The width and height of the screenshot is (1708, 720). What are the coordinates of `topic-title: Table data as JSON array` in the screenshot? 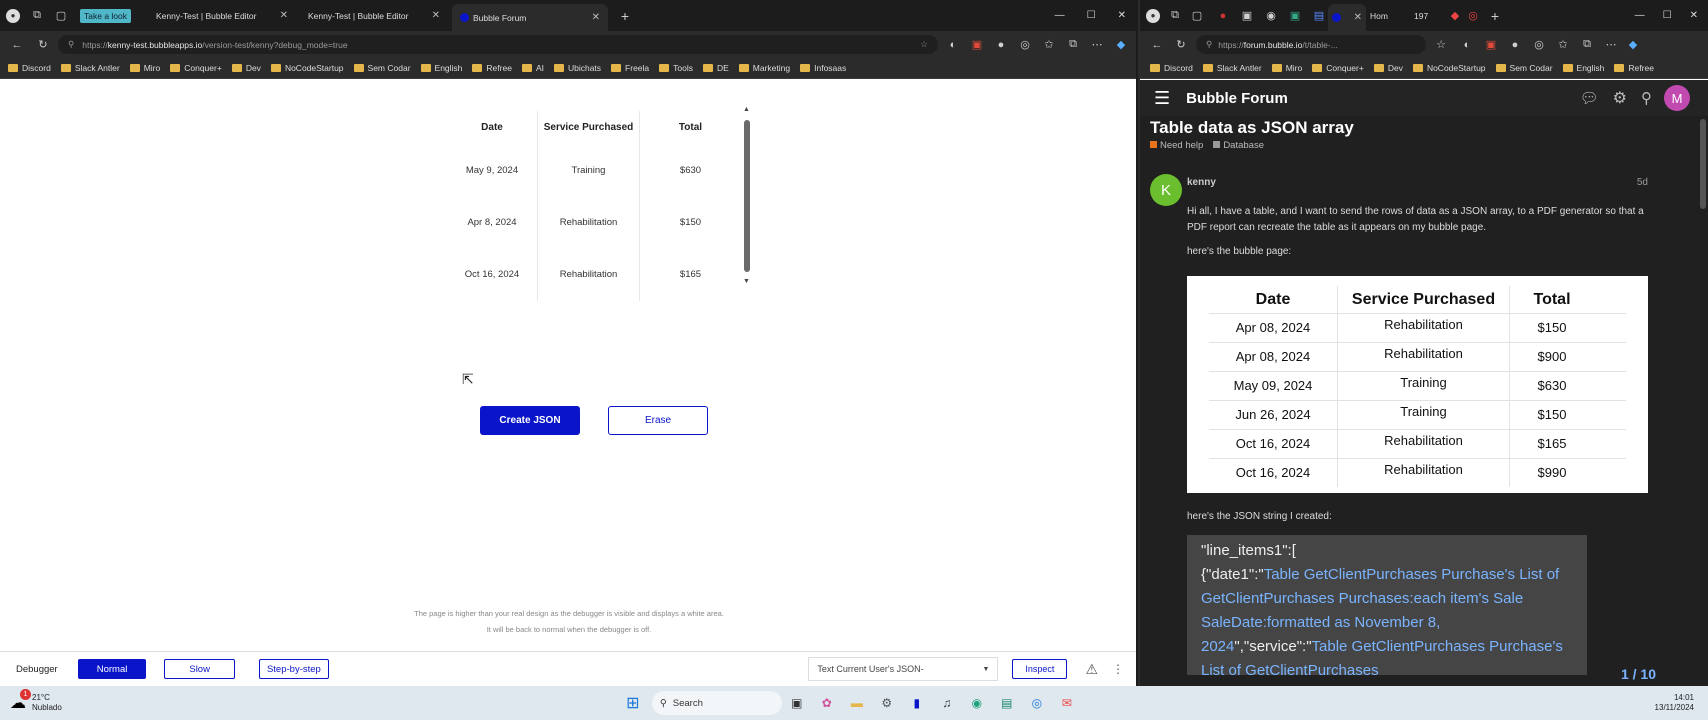 It's located at (1252, 128).